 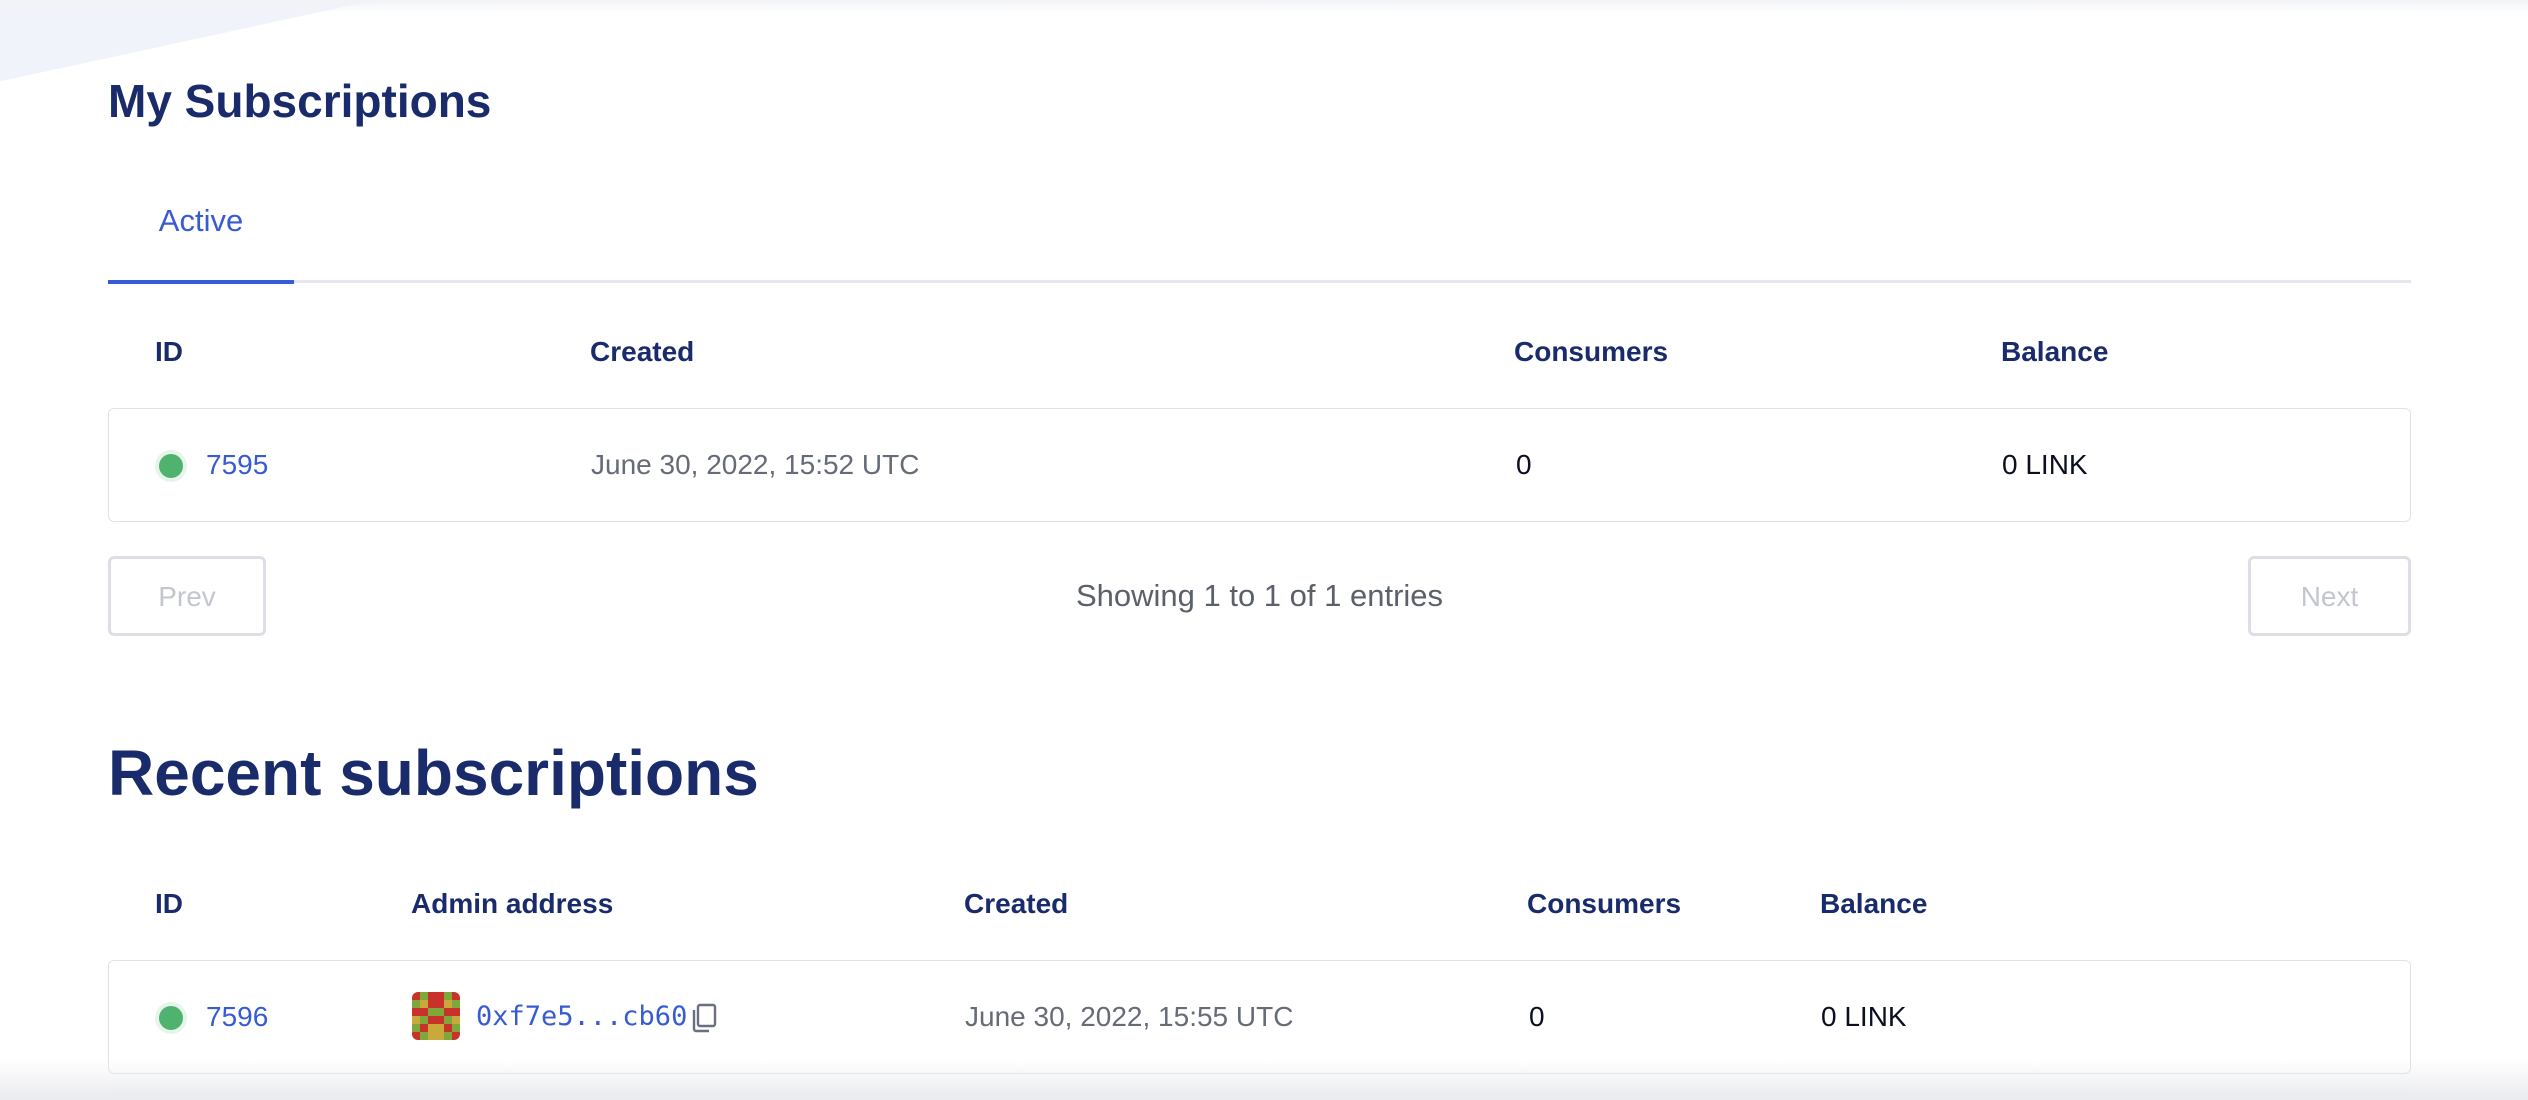 I want to click on pagination-summary: Showing 1 to 1 of 1 entries, so click(x=1259, y=595).